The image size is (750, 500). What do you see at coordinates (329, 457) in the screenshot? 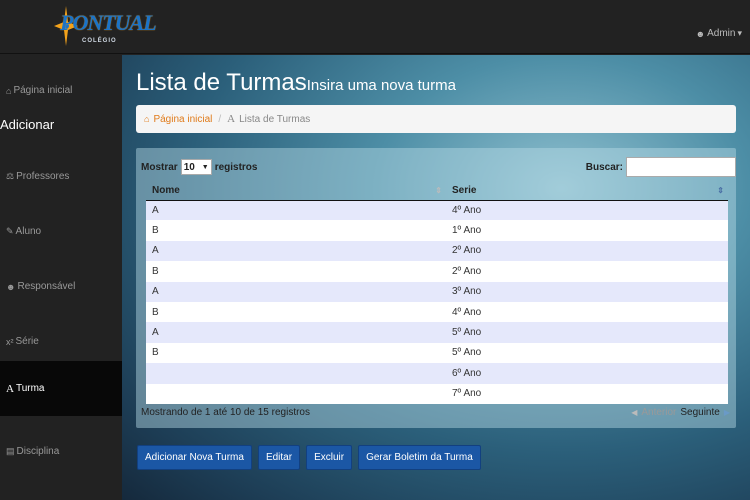
I see `delete-button: Excluir` at bounding box center [329, 457].